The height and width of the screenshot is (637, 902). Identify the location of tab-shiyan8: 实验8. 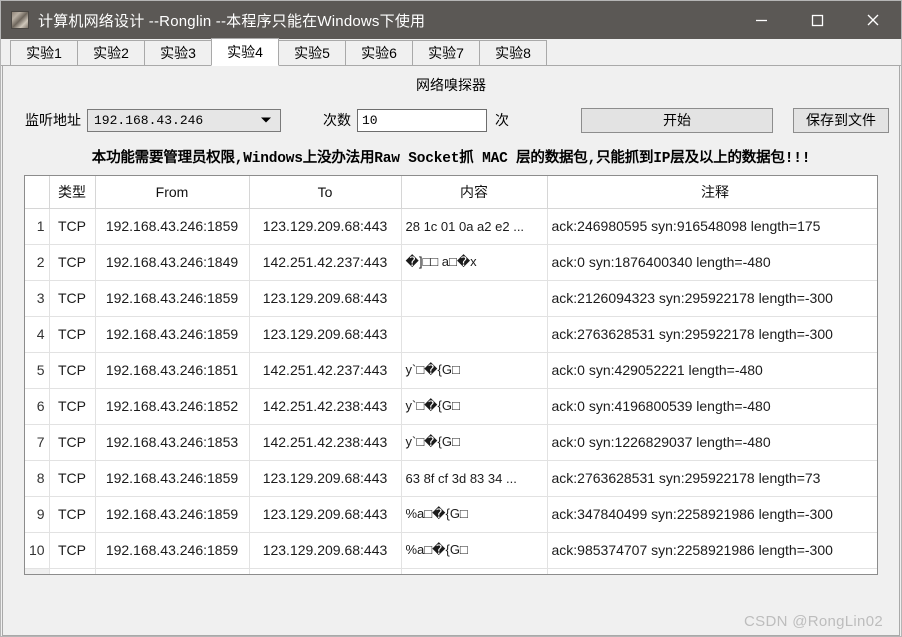
(513, 52).